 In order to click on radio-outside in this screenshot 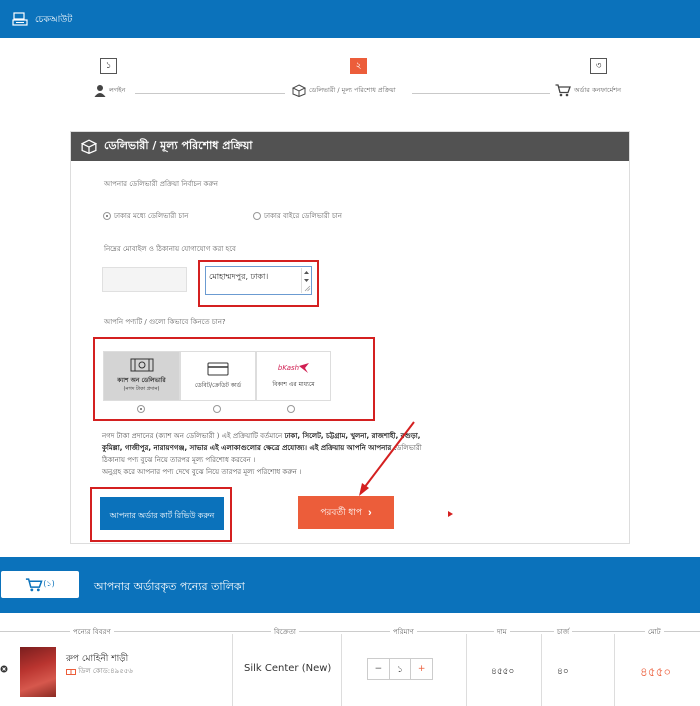, I will do `click(257, 216)`.